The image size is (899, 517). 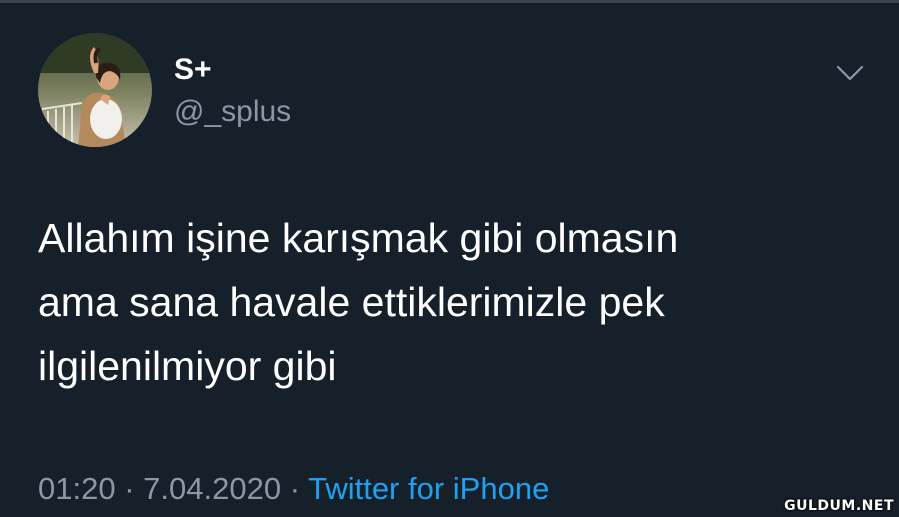 I want to click on tweet-text-line: ama sana havale ettiklerimizle pek, so click(x=351, y=302).